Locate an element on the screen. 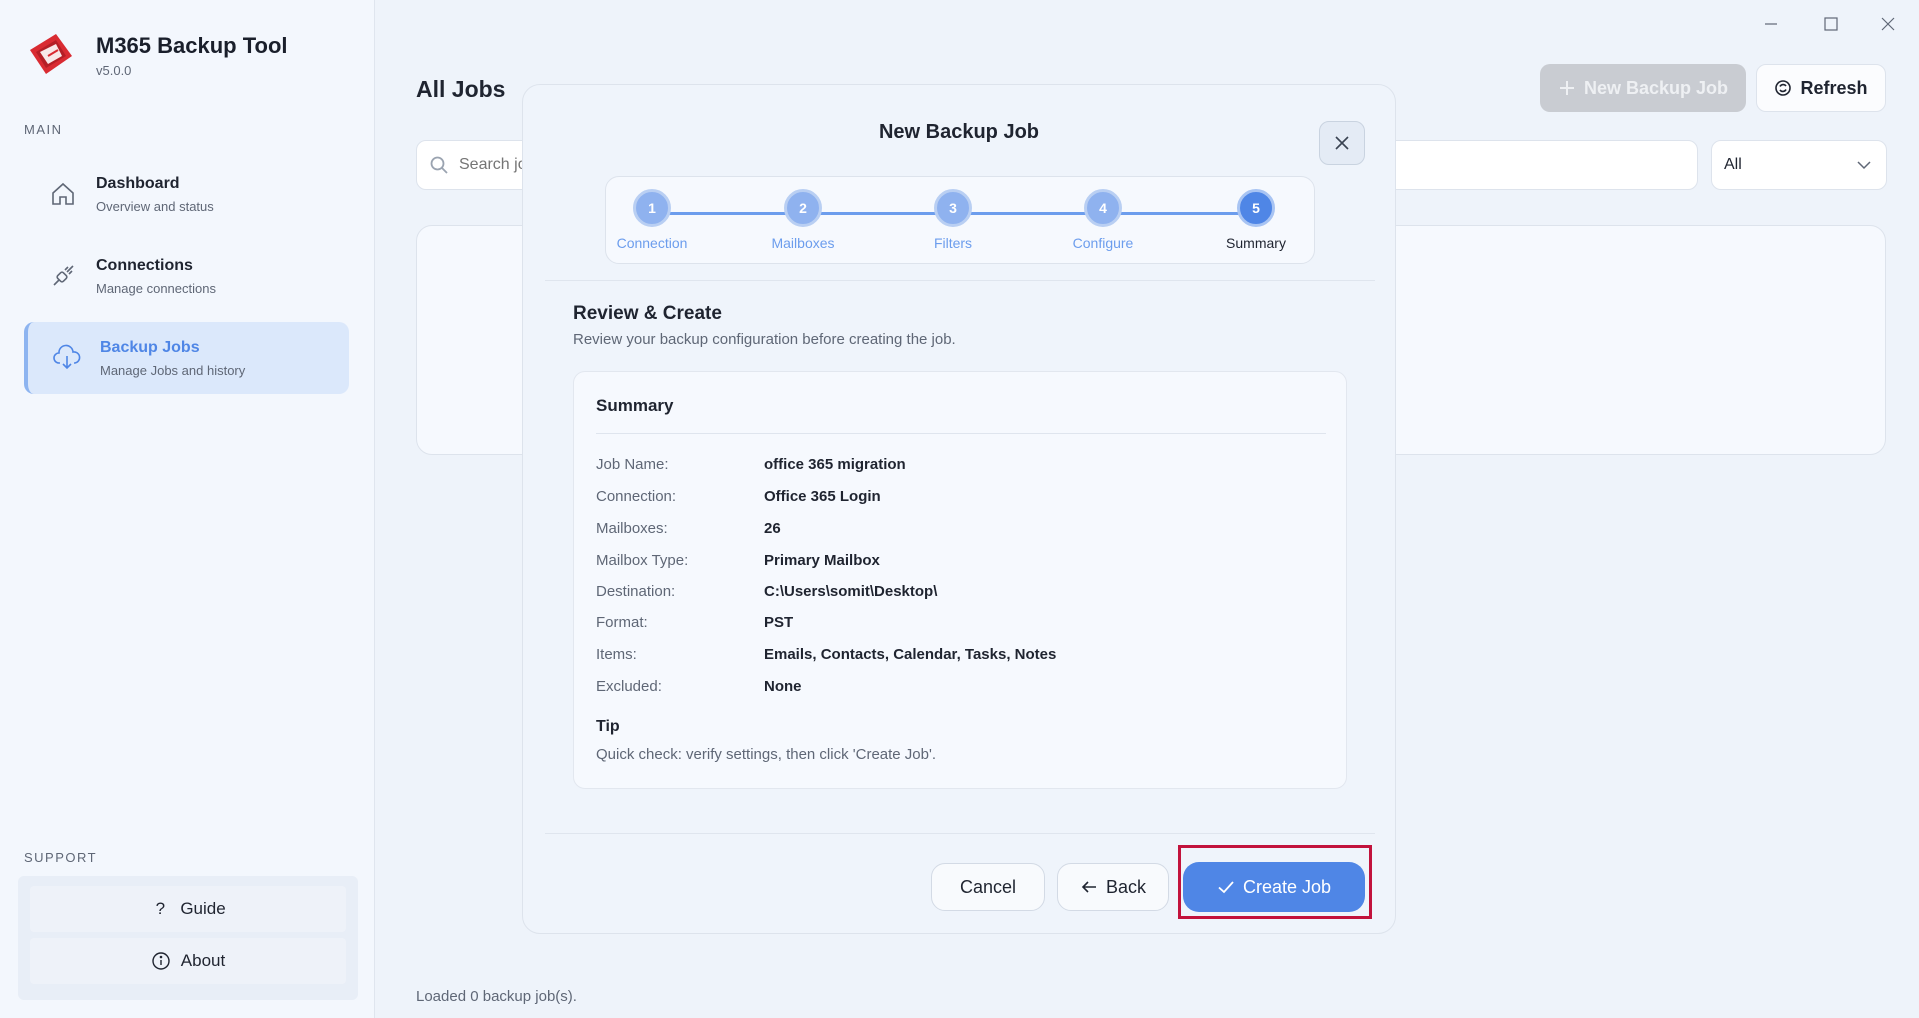 This screenshot has width=1919, height=1018. summary-row-format: Format: PST is located at coordinates (694, 622).